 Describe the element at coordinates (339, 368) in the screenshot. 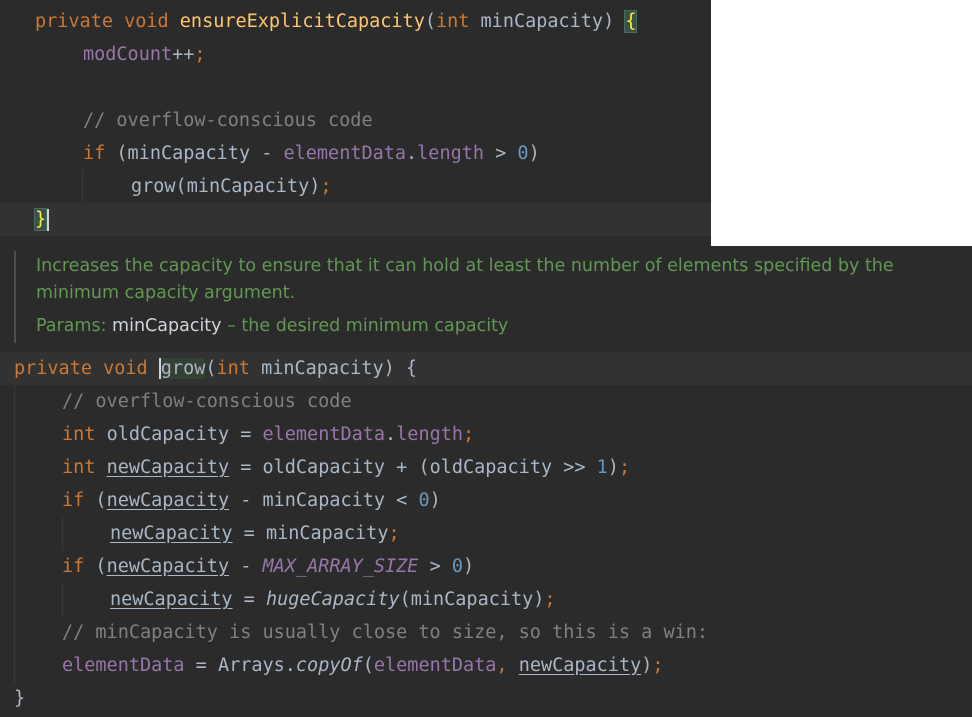

I see `code-token: minCapacity) {` at that location.